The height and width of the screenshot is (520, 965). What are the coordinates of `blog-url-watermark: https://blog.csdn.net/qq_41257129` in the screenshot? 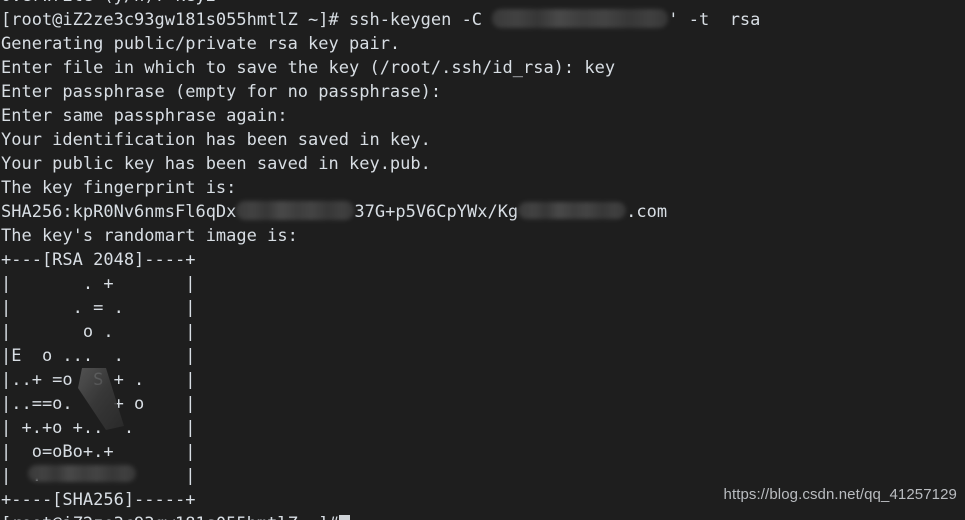 It's located at (840, 494).